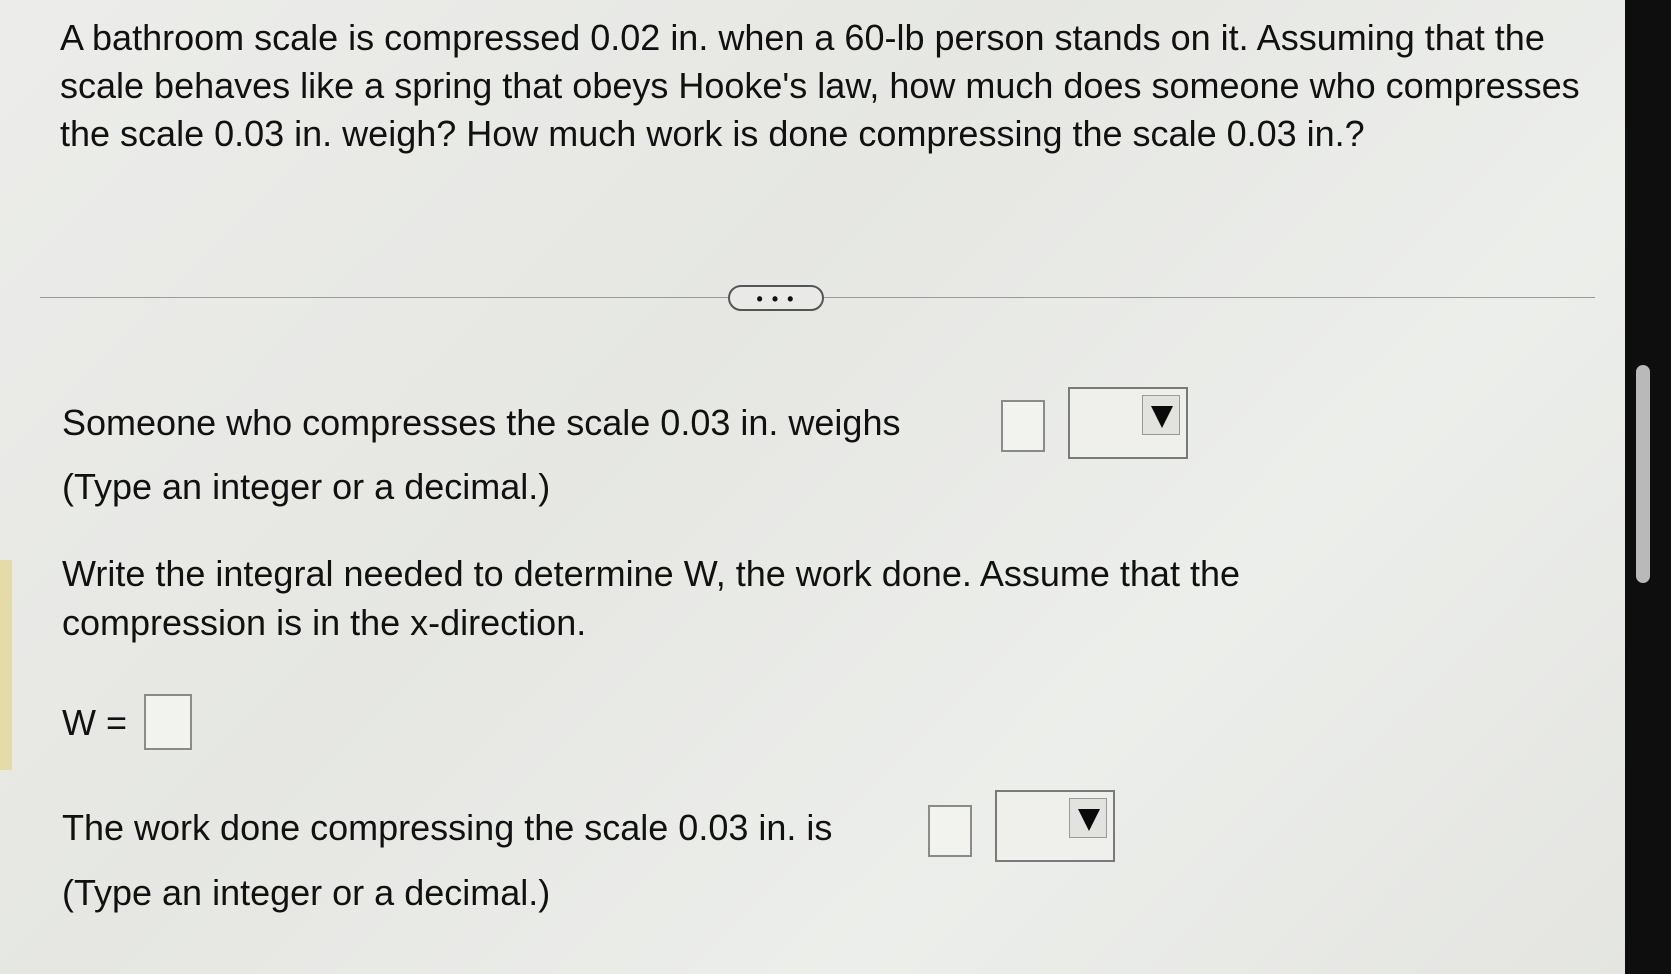 This screenshot has height=974, width=1671. Describe the element at coordinates (1055, 826) in the screenshot. I see `work-unit-dropdown` at that location.